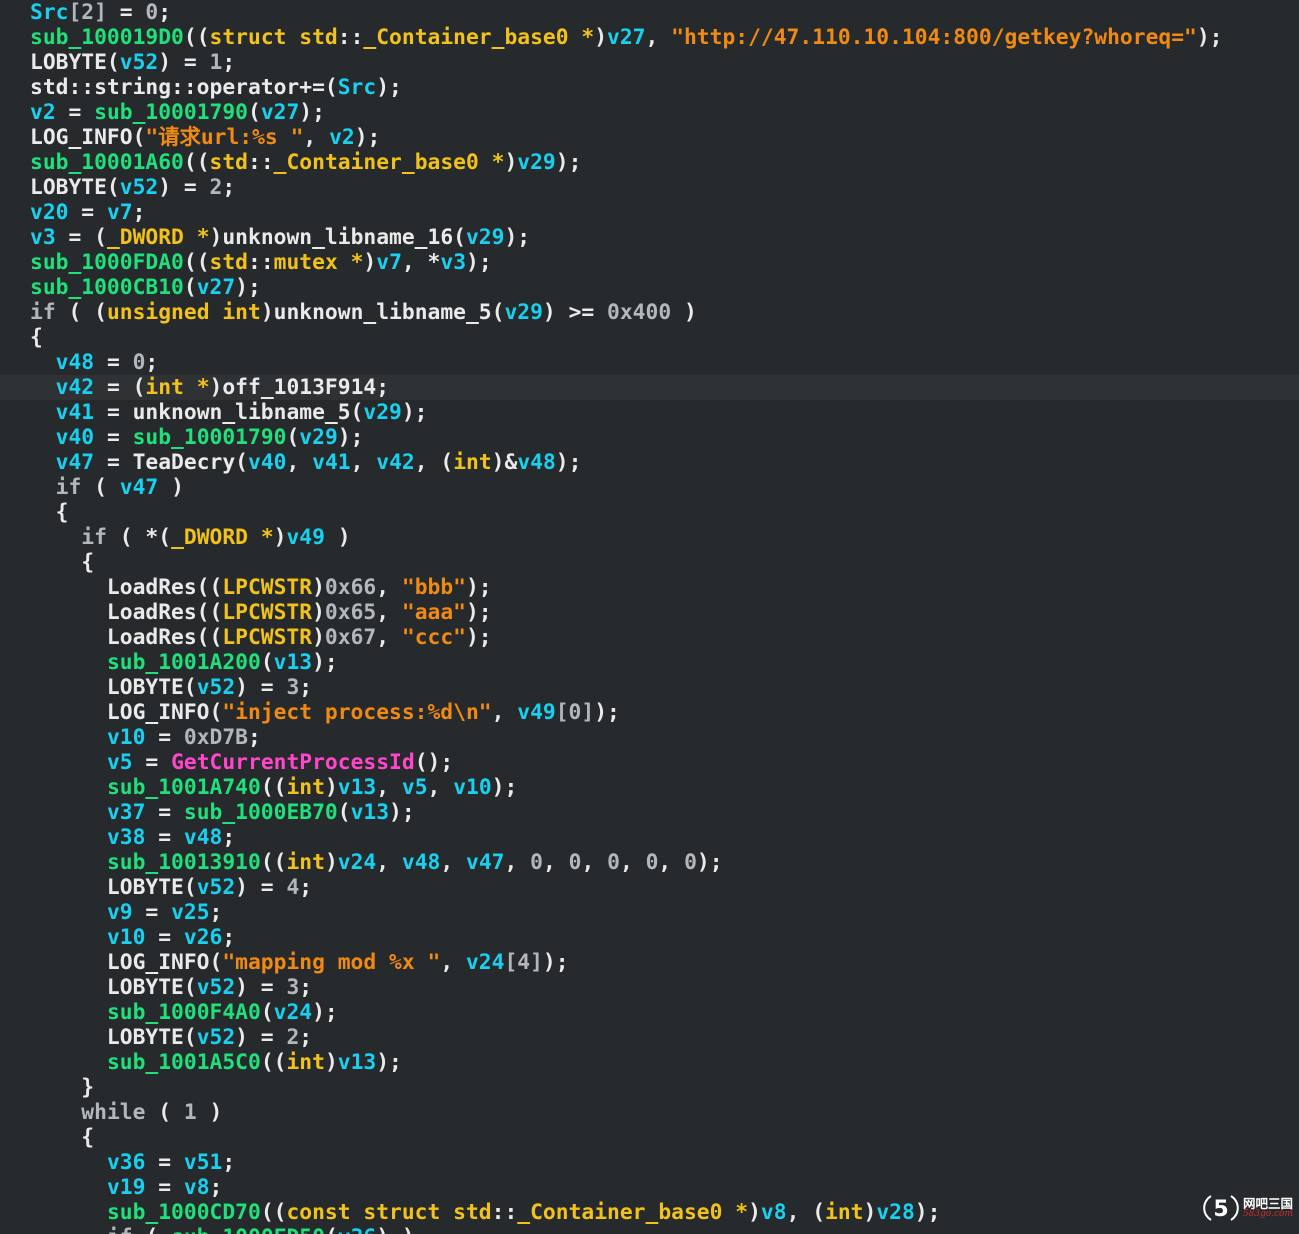 The width and height of the screenshot is (1299, 1234). What do you see at coordinates (649, 887) in the screenshot?
I see `code-line: LOBYTE(v52) = 4;` at bounding box center [649, 887].